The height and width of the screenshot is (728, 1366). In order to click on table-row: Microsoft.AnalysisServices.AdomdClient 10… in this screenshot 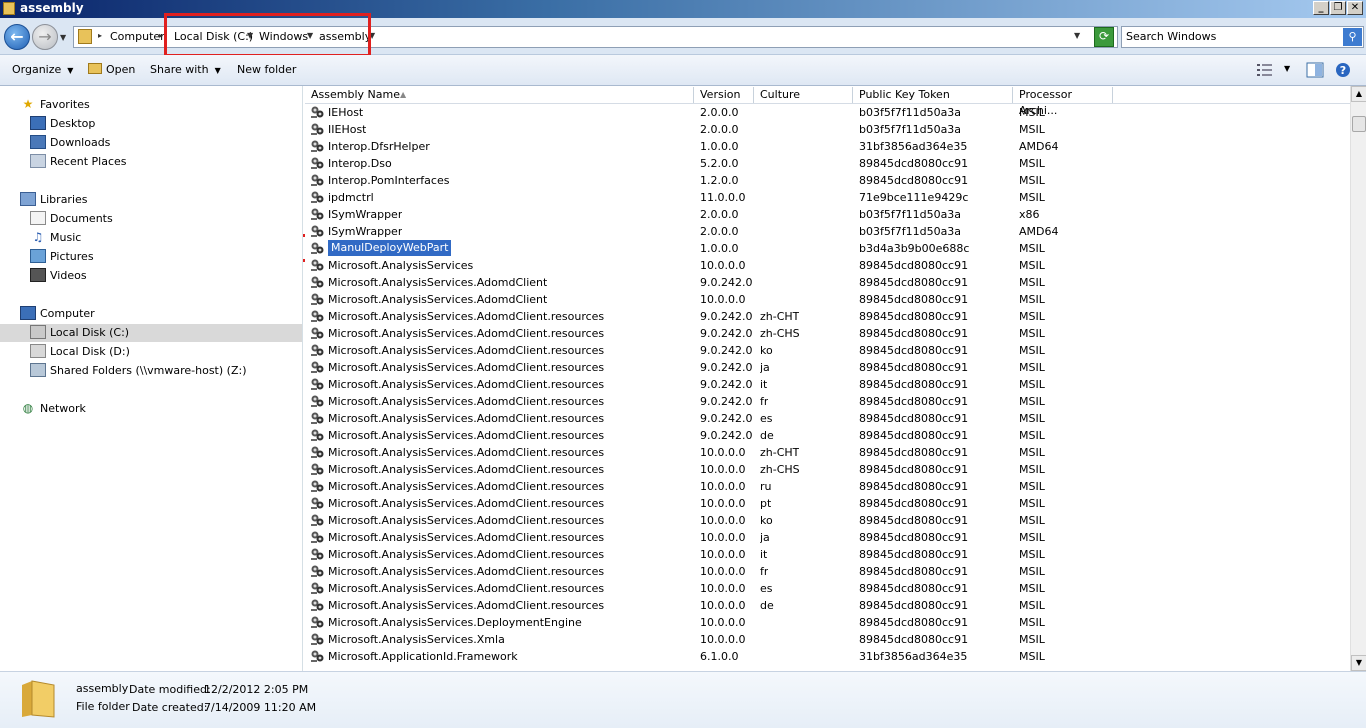, I will do `click(827, 299)`.